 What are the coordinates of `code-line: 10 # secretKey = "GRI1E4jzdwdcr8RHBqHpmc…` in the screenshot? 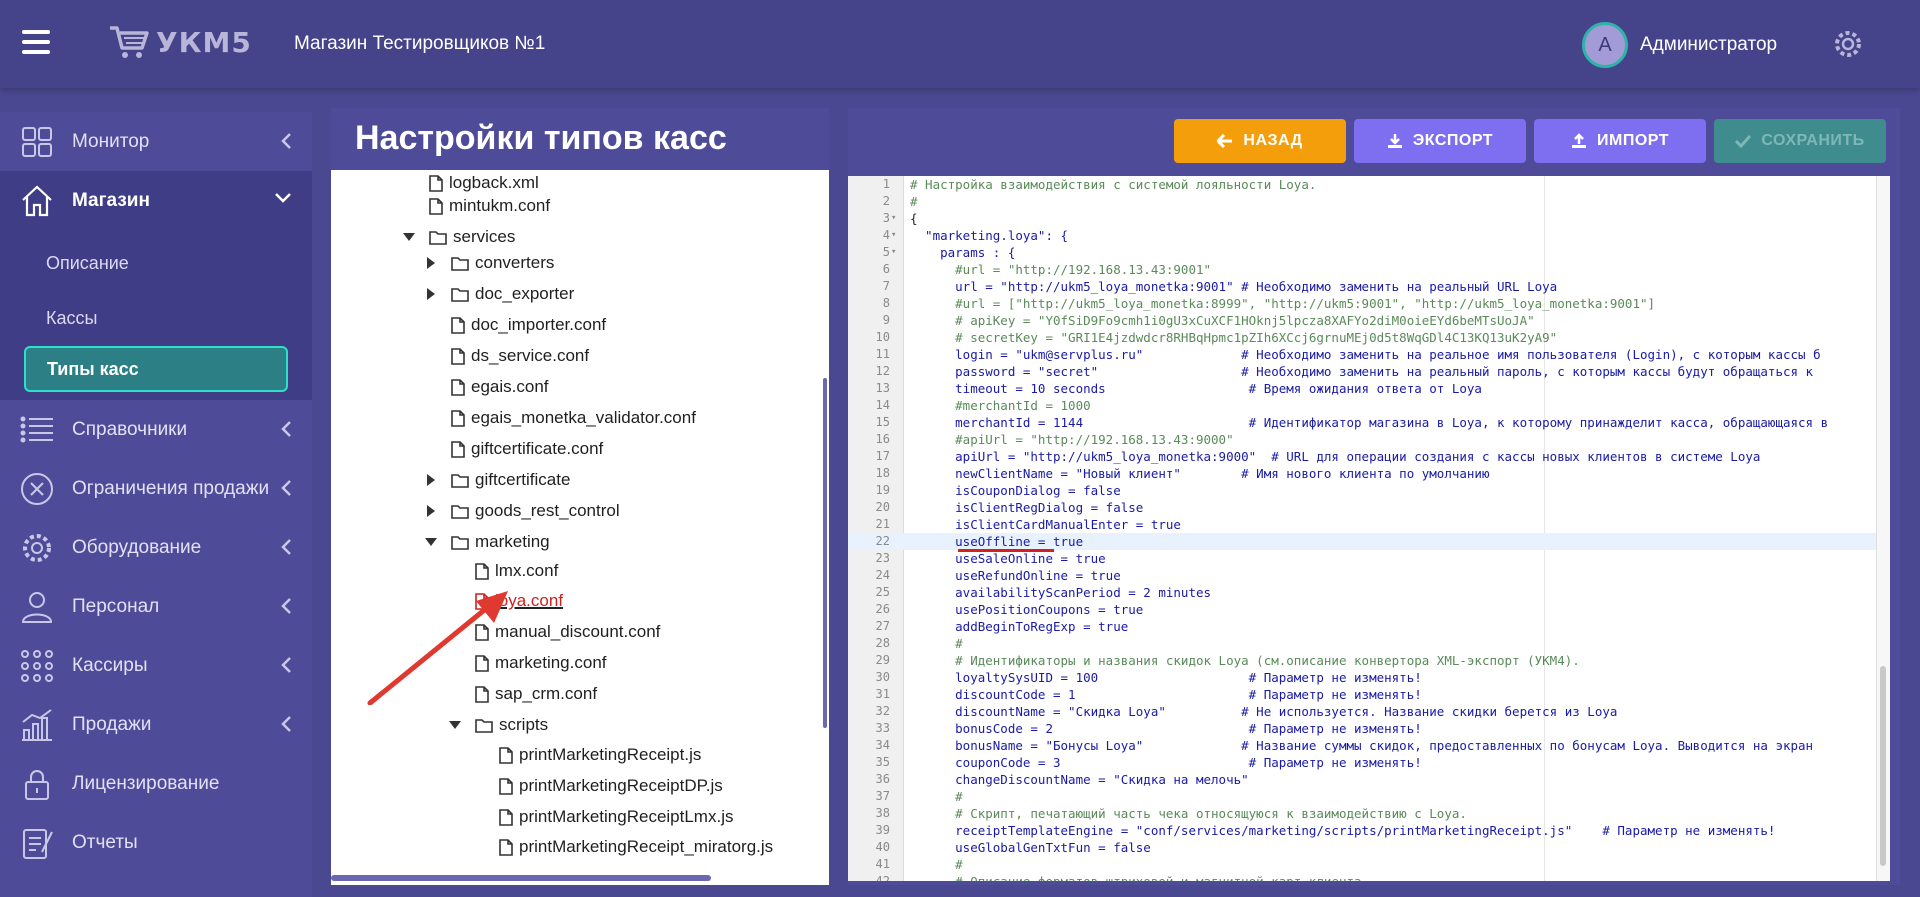 It's located at (1369, 337).